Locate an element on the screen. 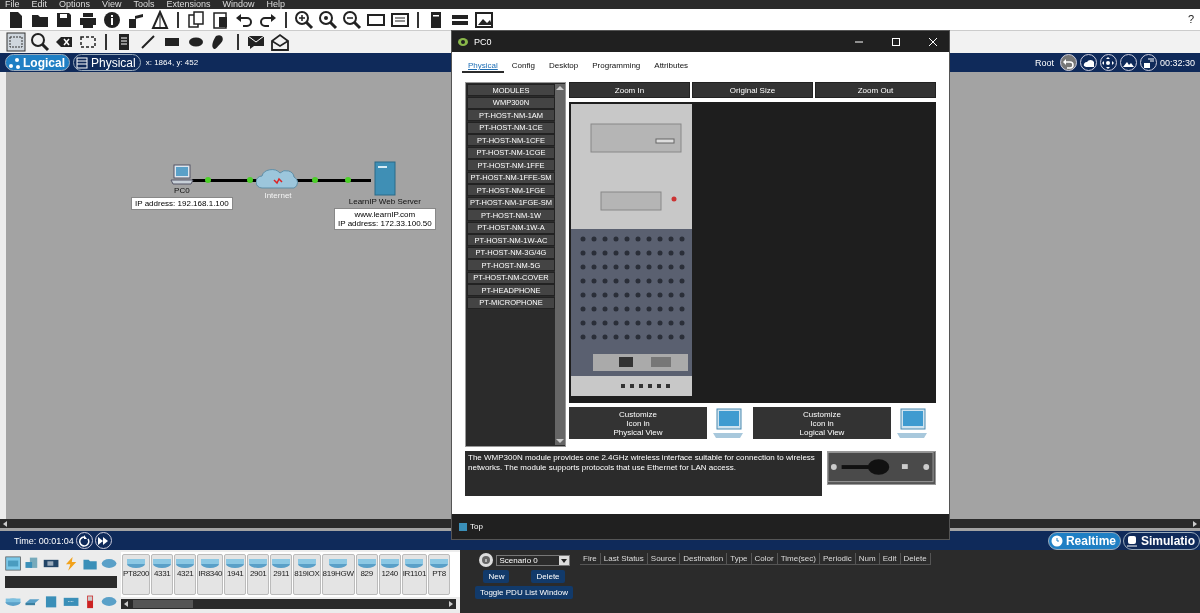 This screenshot has width=1200, height=613. device-model-item: IR8340 is located at coordinates (210, 574).